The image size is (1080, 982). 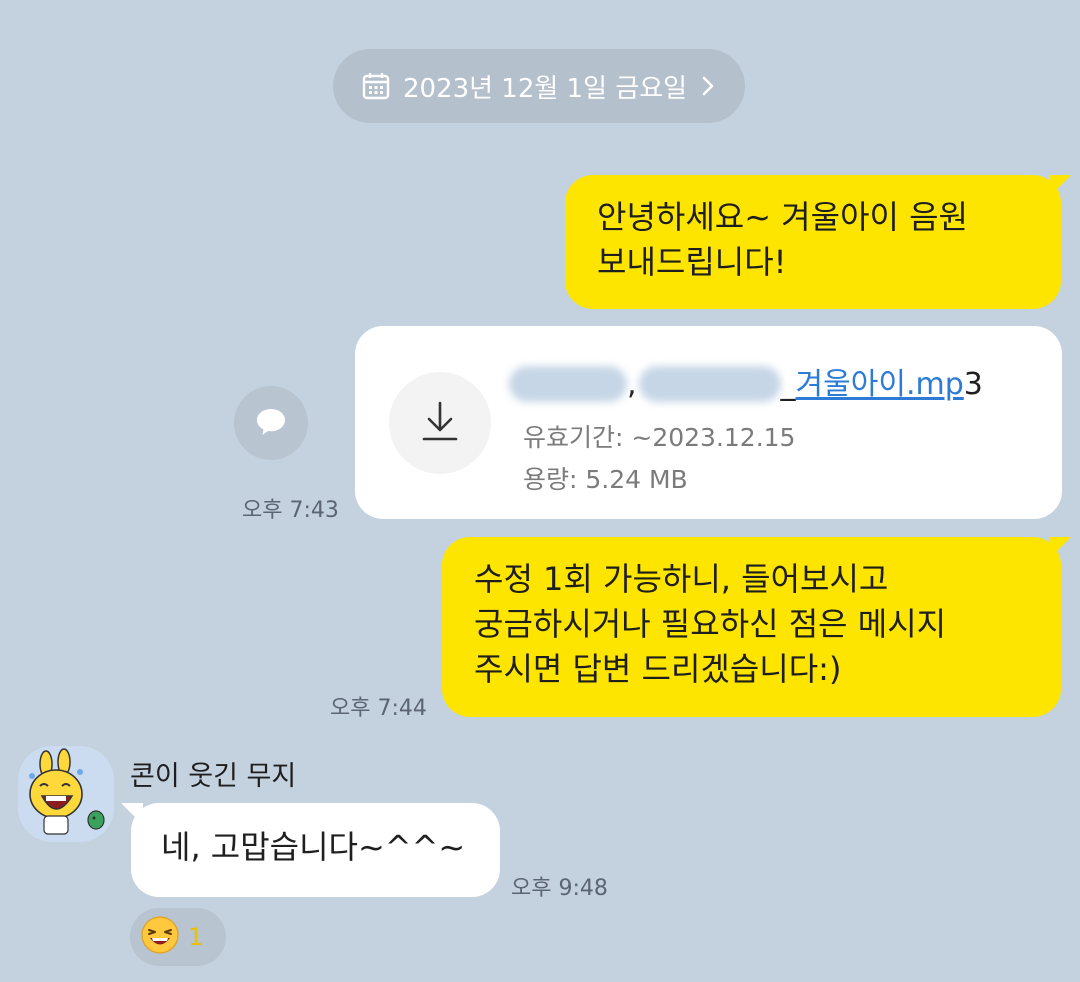 What do you see at coordinates (692, 262) in the screenshot?
I see `message-line: 보내드립니다!` at bounding box center [692, 262].